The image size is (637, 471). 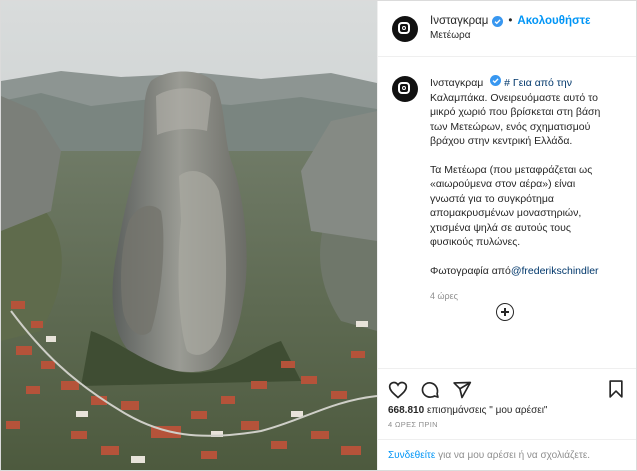 What do you see at coordinates (514, 455) in the screenshot?
I see `login-prompt-text: για να μου αρέσει ή να σχολιάζετε.` at bounding box center [514, 455].